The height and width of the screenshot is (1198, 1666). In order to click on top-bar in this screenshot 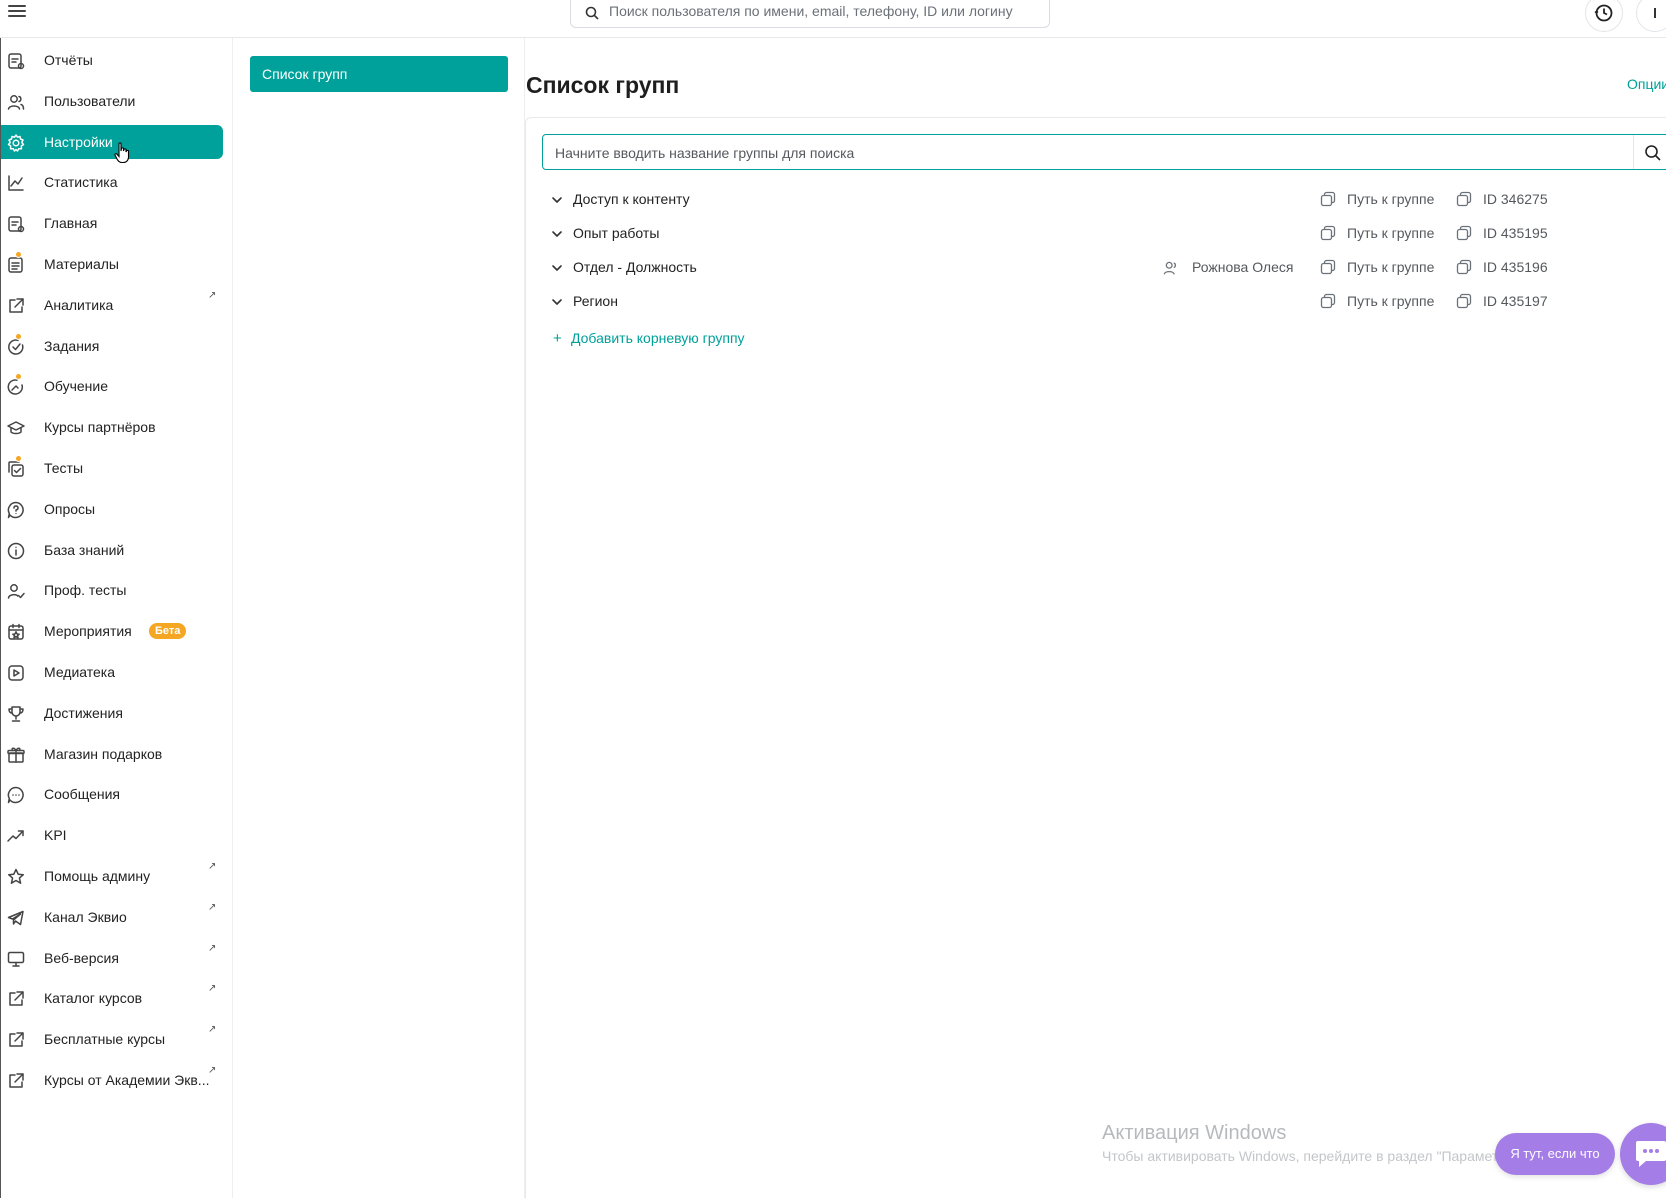, I will do `click(833, 19)`.